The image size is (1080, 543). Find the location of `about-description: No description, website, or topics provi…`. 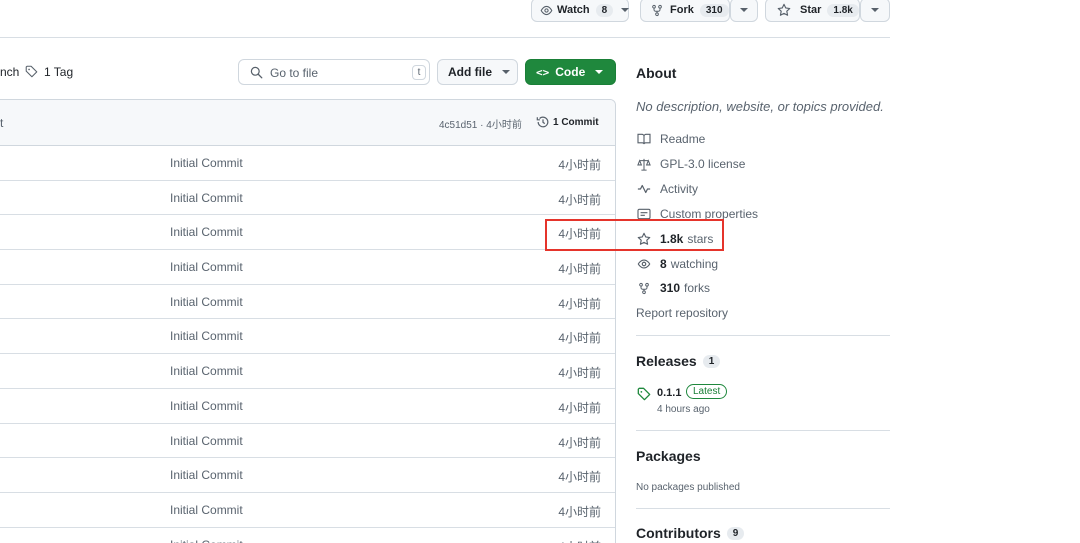

about-description: No description, website, or topics provi… is located at coordinates (760, 106).